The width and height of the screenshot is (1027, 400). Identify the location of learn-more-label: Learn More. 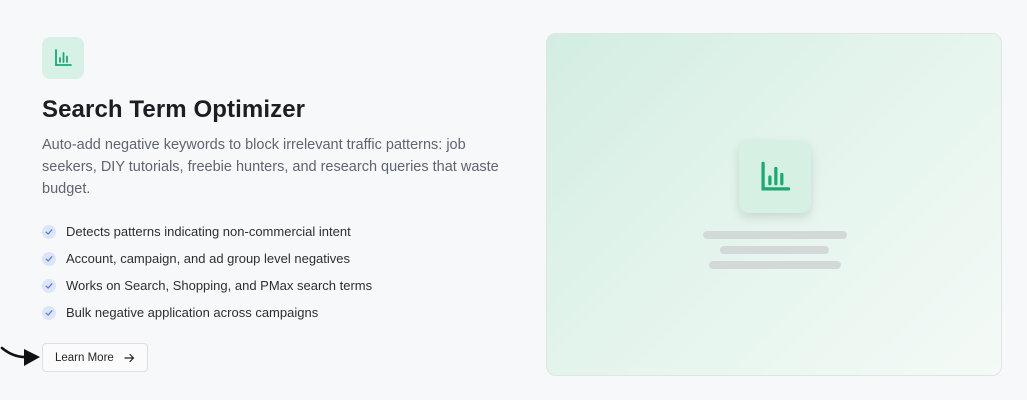
(84, 357).